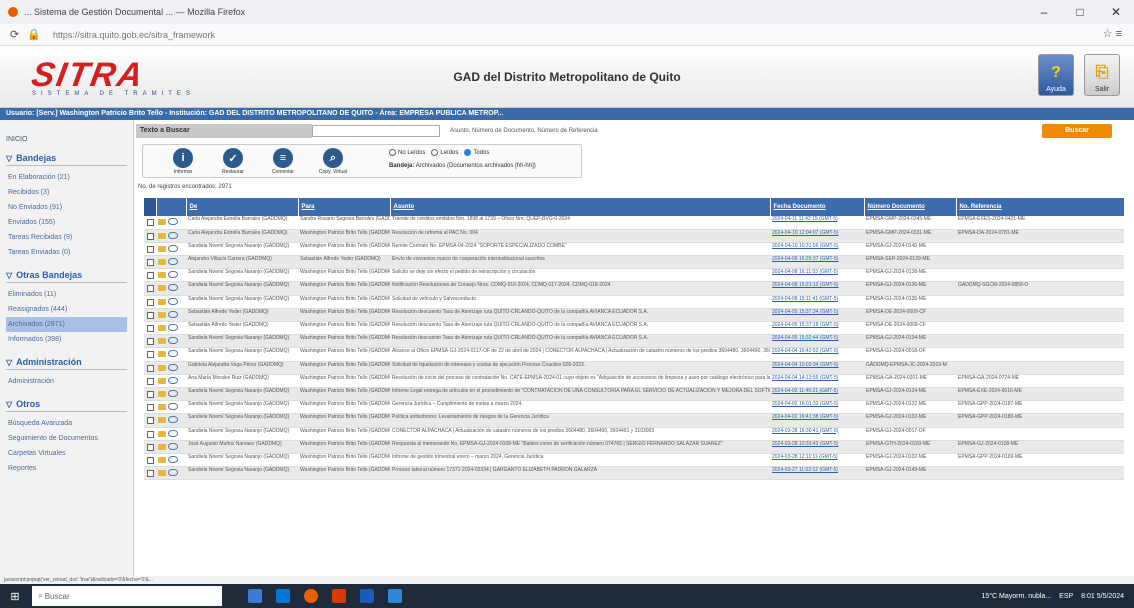 This screenshot has width=1134, height=608. What do you see at coordinates (817, 434) in the screenshot?
I see `cell-fecha: 2024-03-28 16:30:41 (GMT-5)` at bounding box center [817, 434].